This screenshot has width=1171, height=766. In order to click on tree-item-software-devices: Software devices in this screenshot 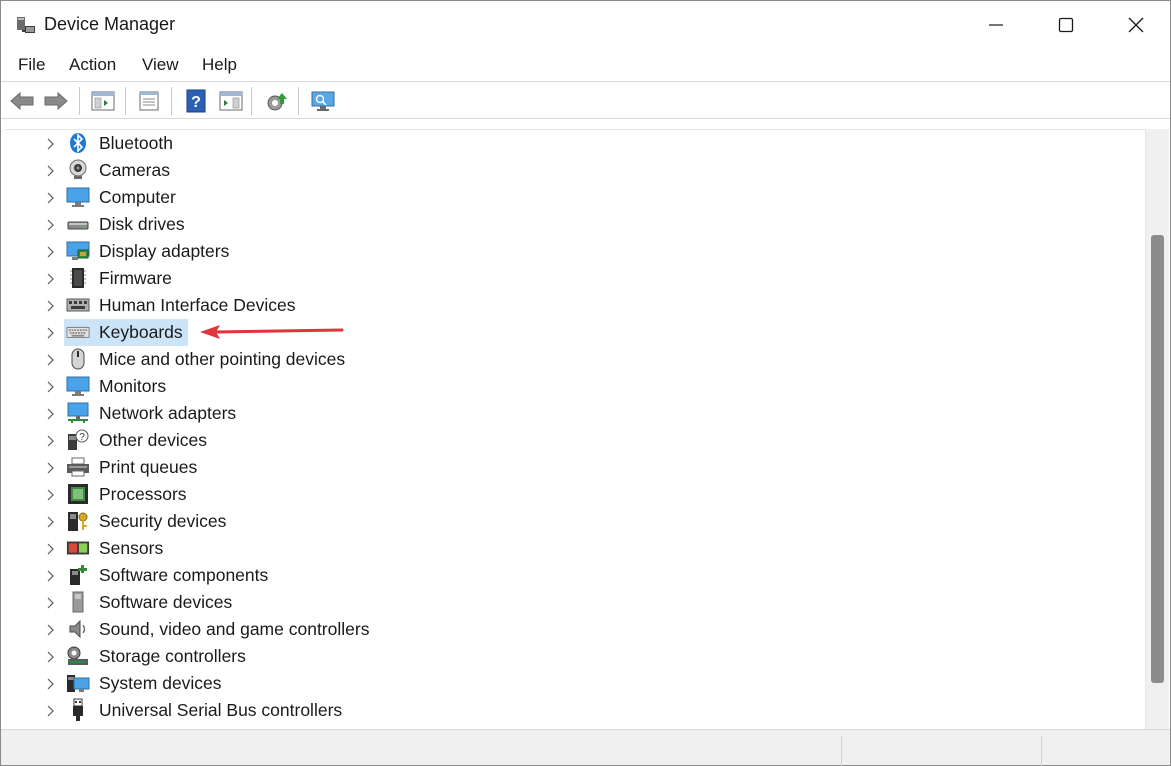, I will do `click(570, 602)`.